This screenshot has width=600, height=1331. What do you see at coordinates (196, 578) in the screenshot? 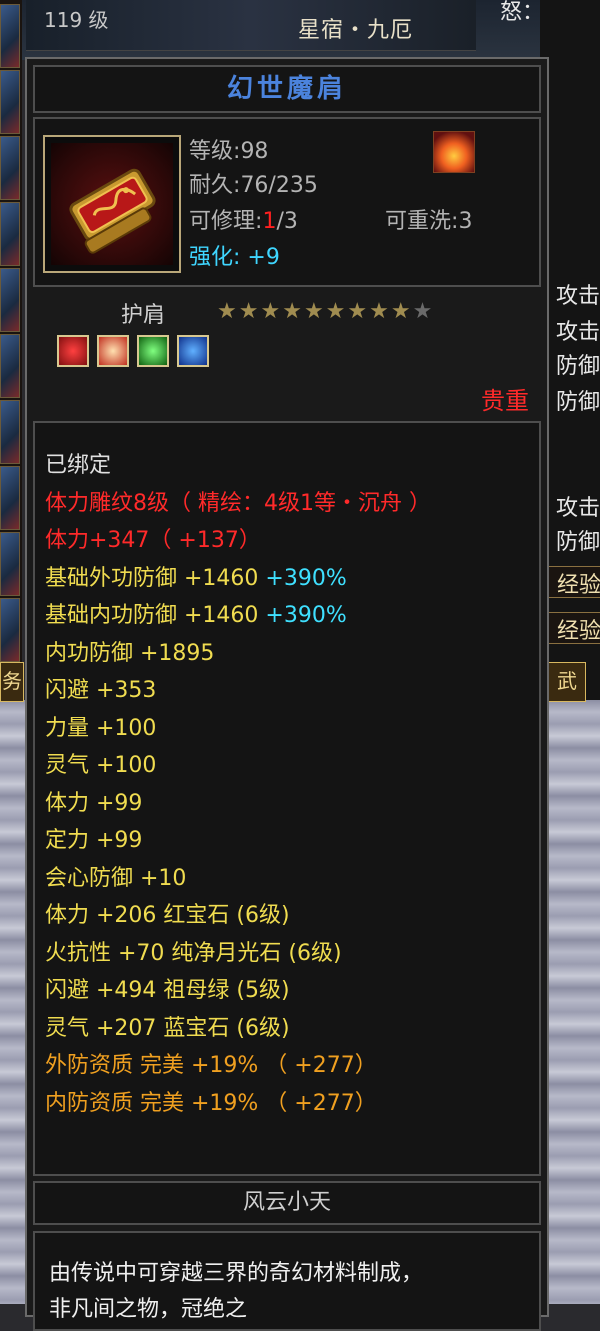
I see `stat-line: 基础外功防御 +1460 +390%` at bounding box center [196, 578].